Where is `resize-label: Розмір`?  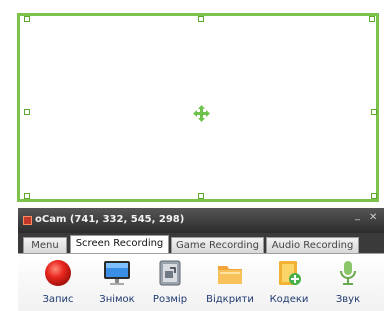
resize-label: Розмір is located at coordinates (170, 299).